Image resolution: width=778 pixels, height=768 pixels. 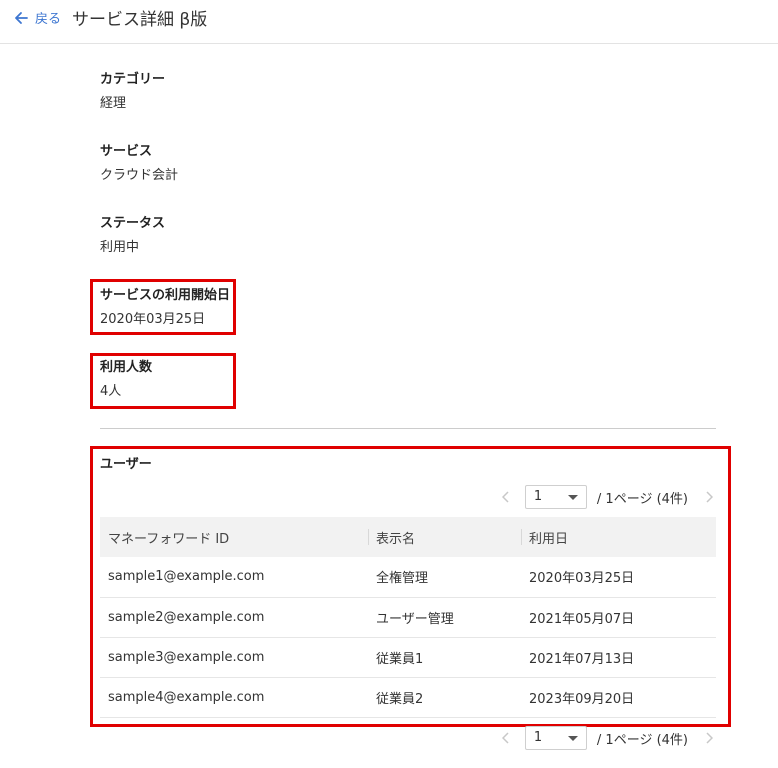 I want to click on page-header: 戻る サービス詳細 β版, so click(x=389, y=22).